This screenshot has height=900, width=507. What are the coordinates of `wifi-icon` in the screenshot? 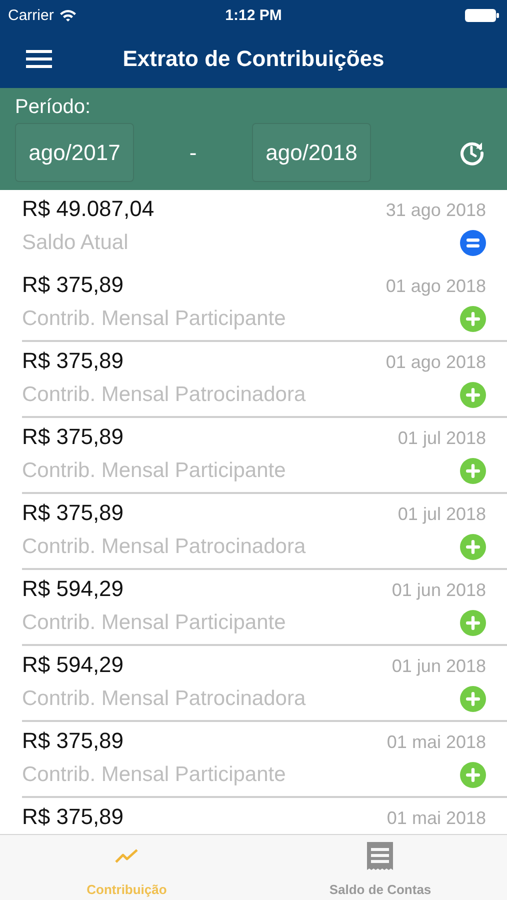 It's located at (67, 15).